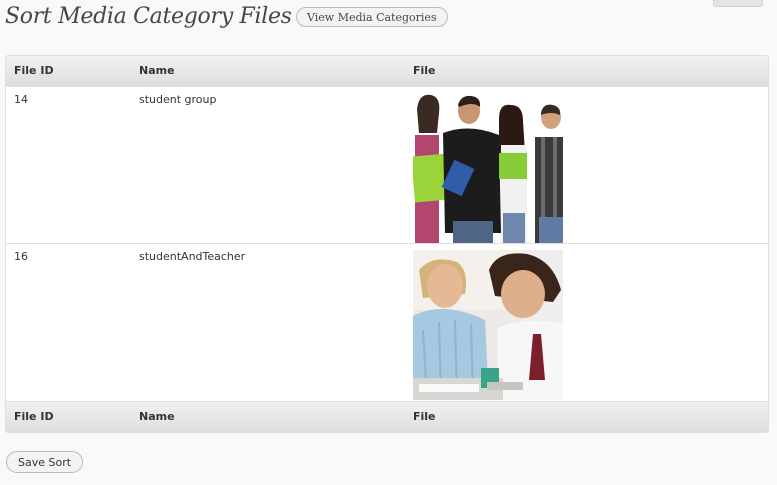 This screenshot has height=485, width=777. What do you see at coordinates (34, 71) in the screenshot?
I see `header-file-id: File ID` at bounding box center [34, 71].